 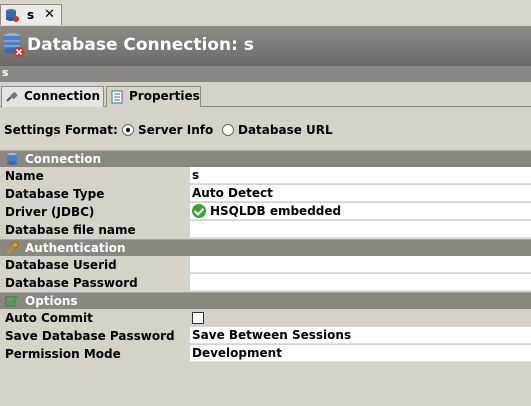 I want to click on auto-commit-cell, so click(x=360, y=317).